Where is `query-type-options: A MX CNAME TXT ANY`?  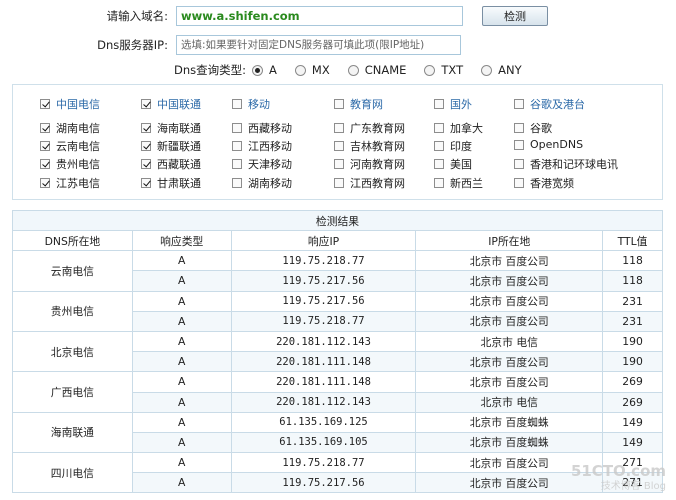 query-type-options: A MX CNAME TXT ANY is located at coordinates (396, 70).